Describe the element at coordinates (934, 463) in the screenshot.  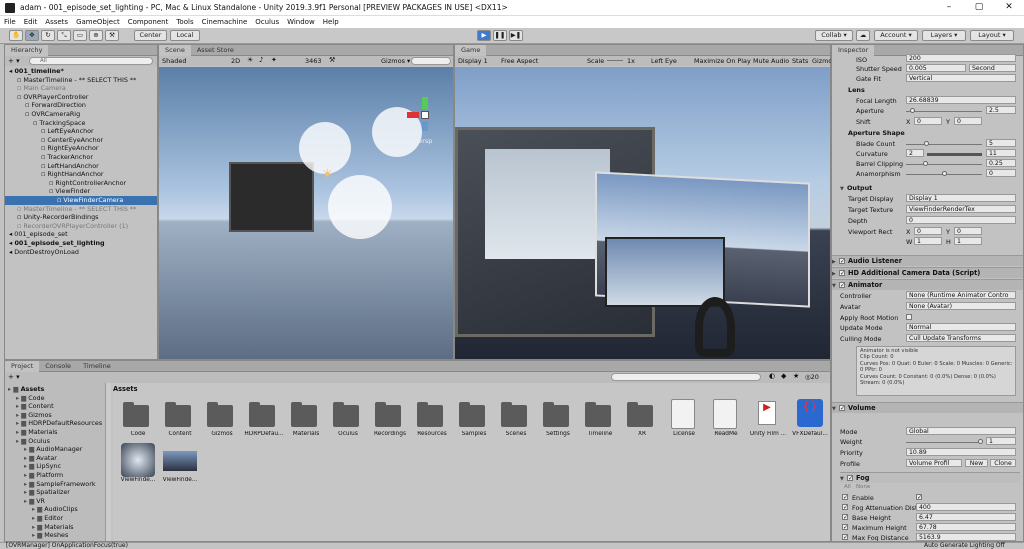
I see `profile-field: Volume Profil` at that location.